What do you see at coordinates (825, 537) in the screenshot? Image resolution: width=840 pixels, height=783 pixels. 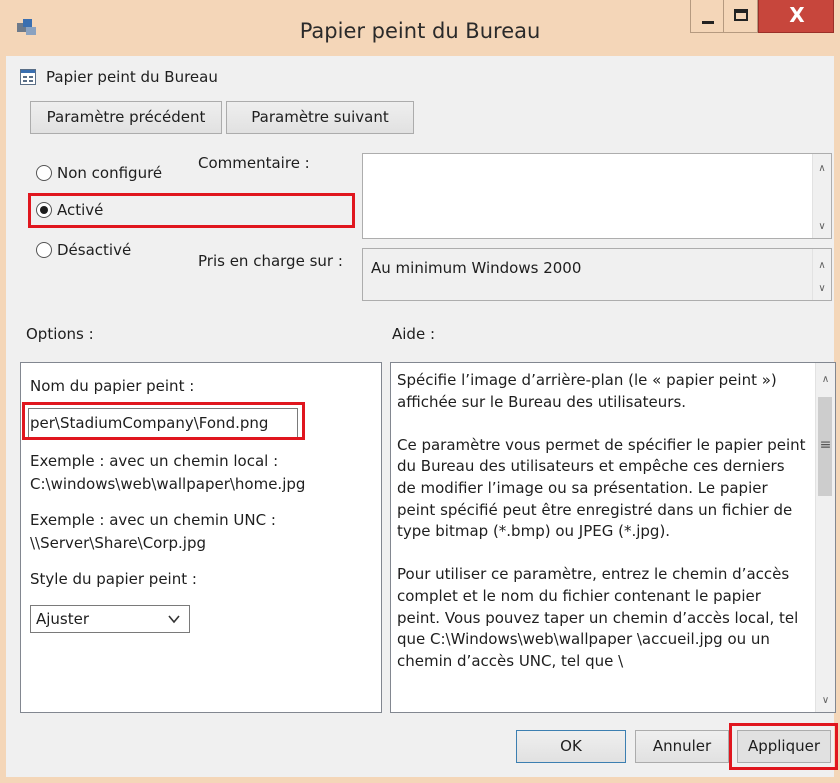 I see `help-scrollbar: ∧ ≡ ∨` at bounding box center [825, 537].